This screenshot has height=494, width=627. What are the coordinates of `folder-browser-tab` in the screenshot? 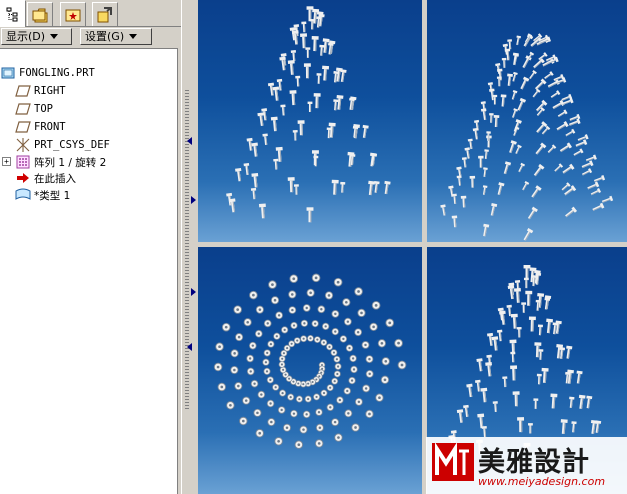 It's located at (40, 14).